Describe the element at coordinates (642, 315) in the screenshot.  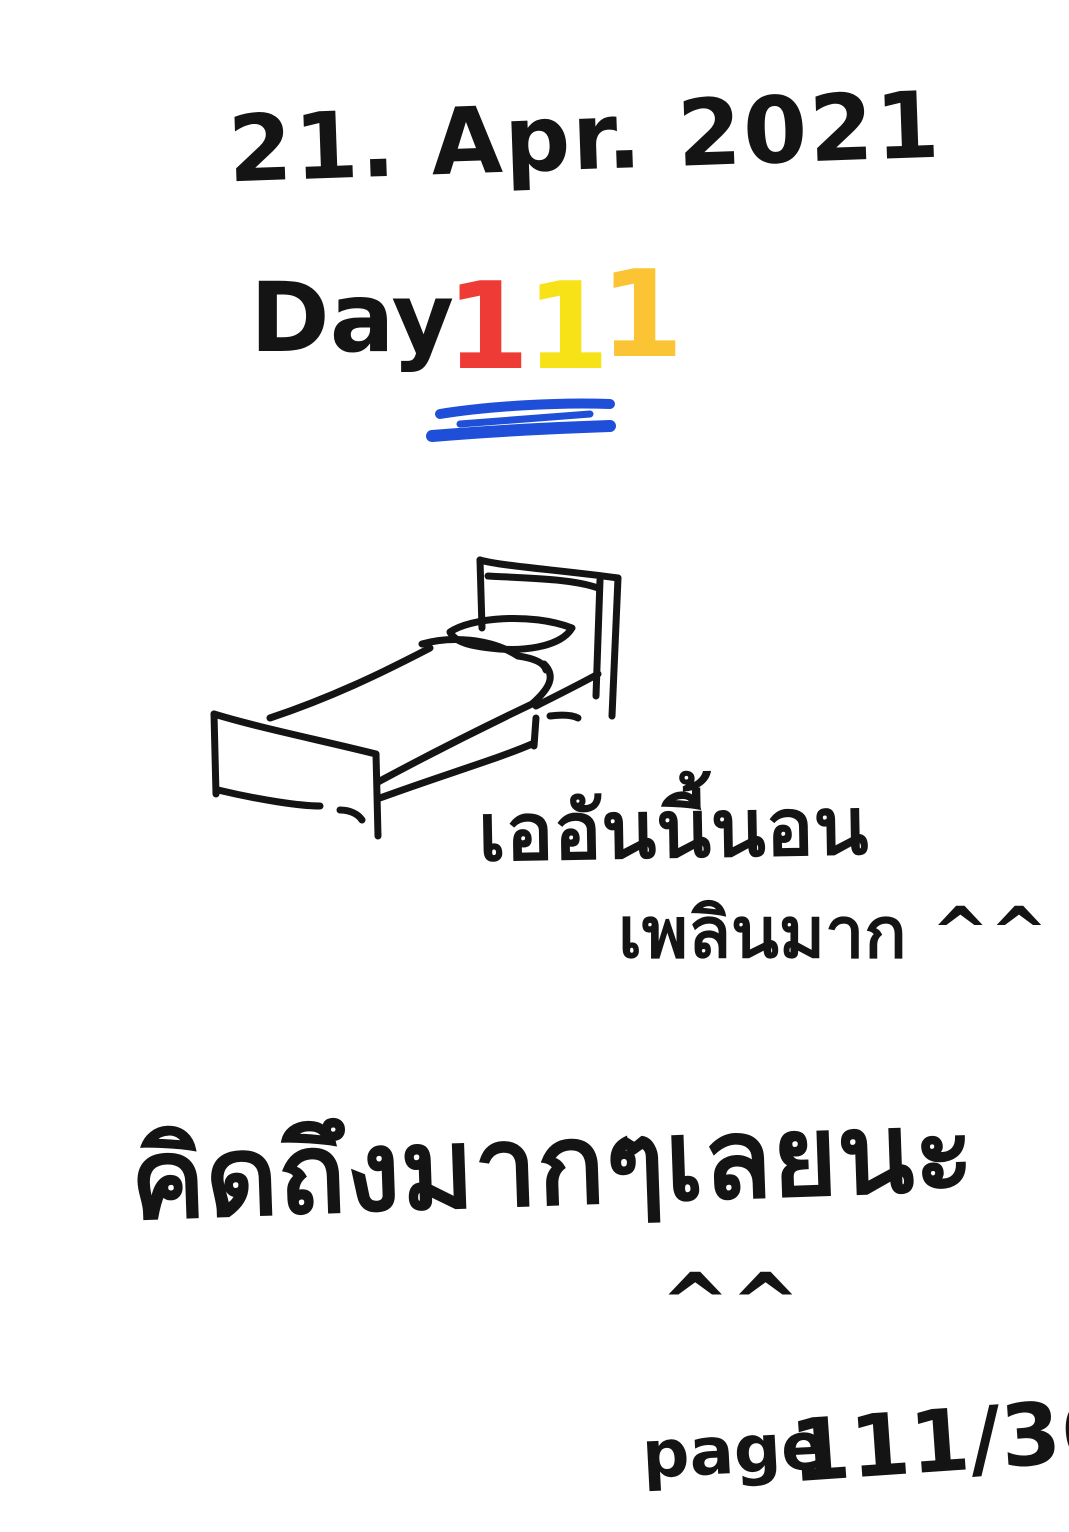
I see `day-digit-orange: 1` at that location.